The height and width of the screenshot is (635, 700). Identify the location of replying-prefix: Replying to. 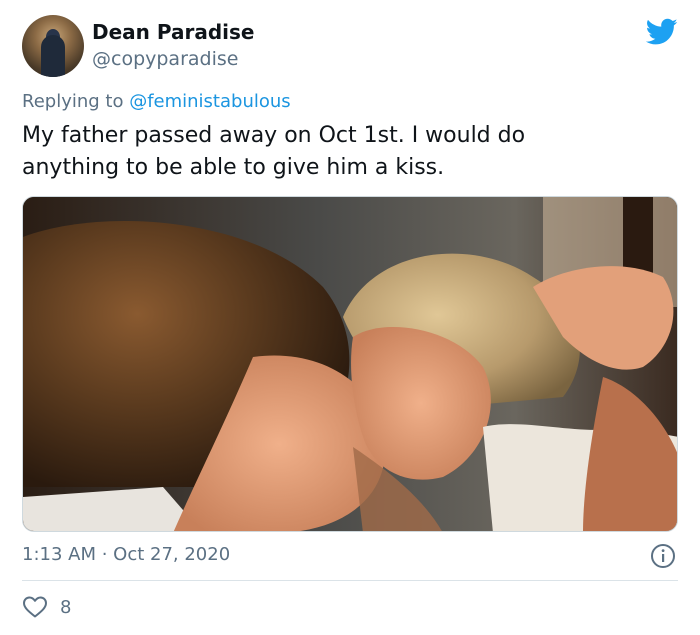
(76, 101).